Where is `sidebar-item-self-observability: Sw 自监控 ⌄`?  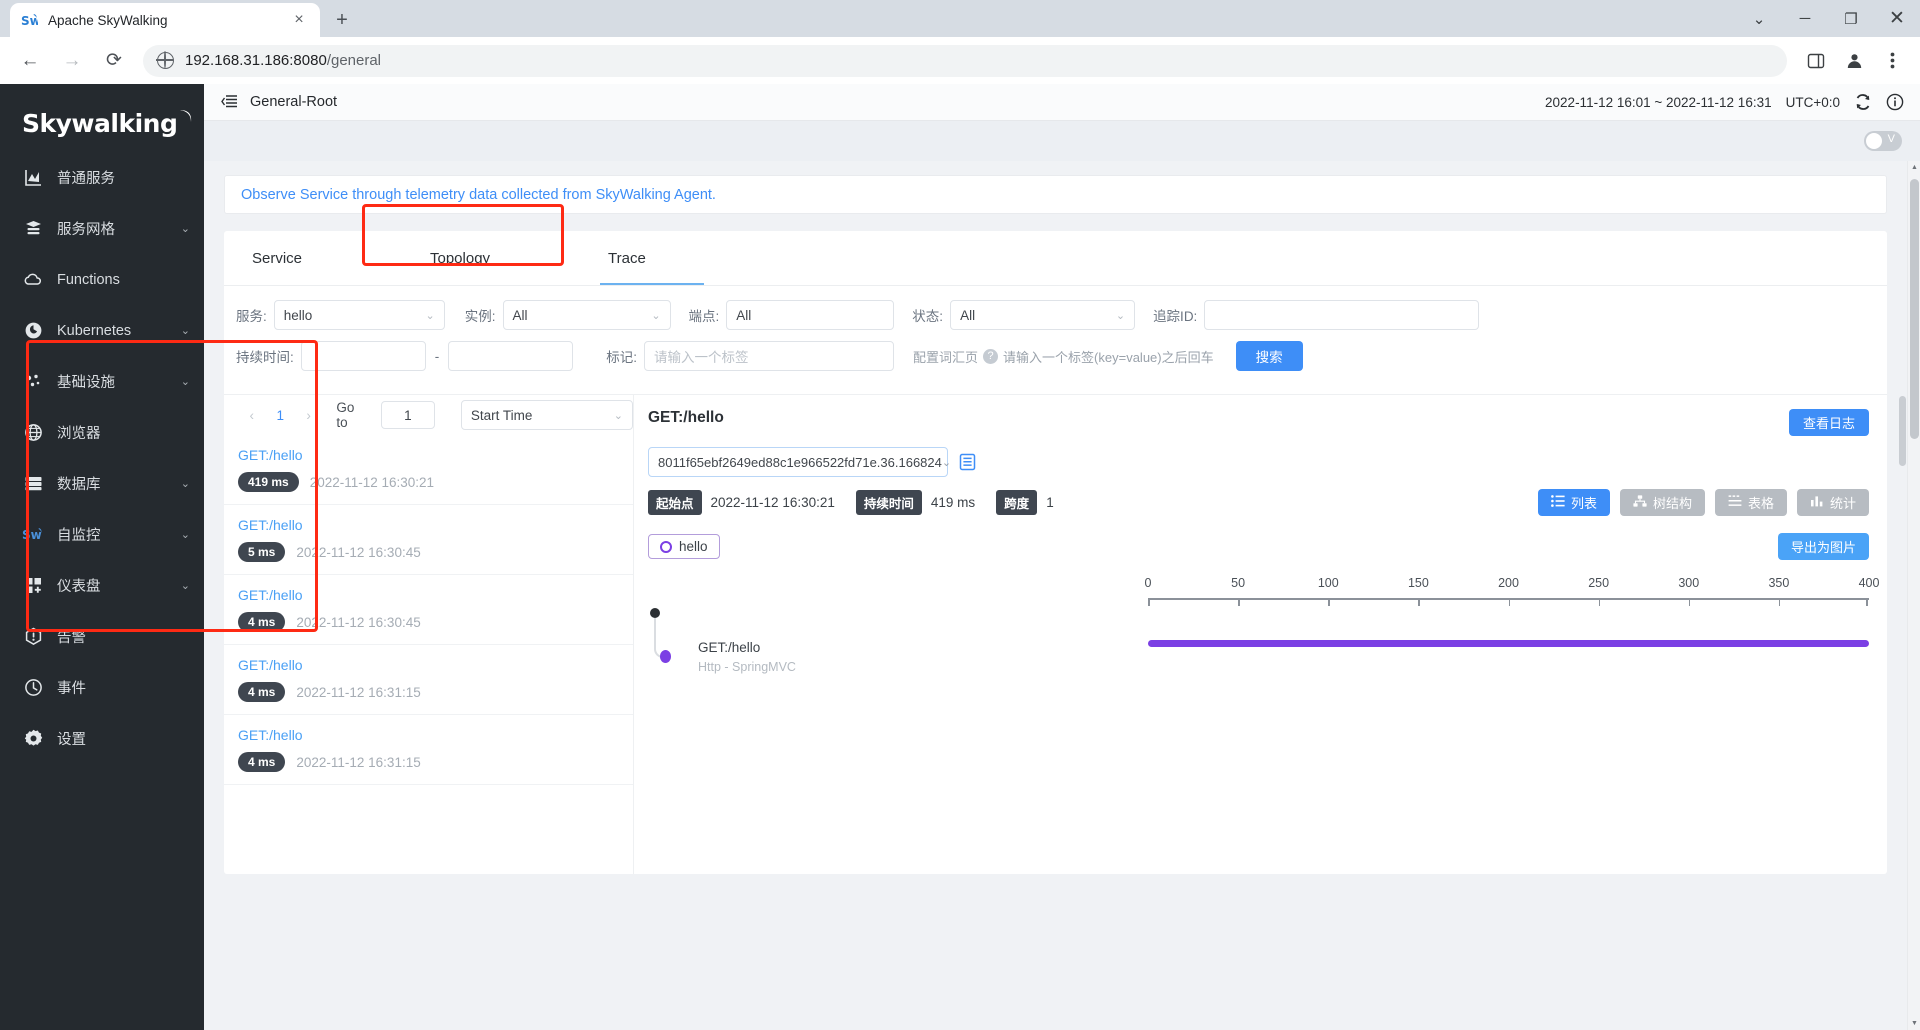 sidebar-item-self-observability: Sw 自监控 ⌄ is located at coordinates (102, 534).